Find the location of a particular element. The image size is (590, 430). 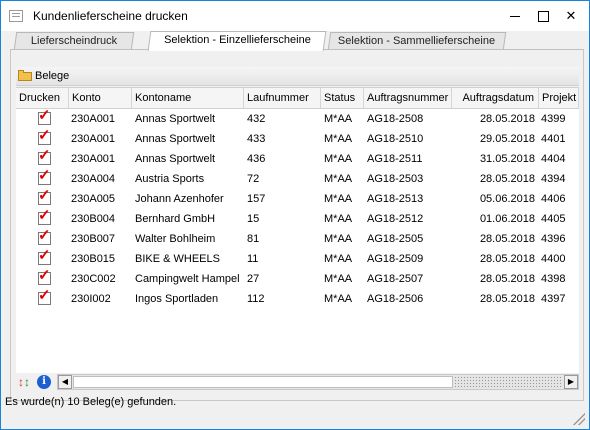

cell-konto: 230I002 is located at coordinates (91, 299).